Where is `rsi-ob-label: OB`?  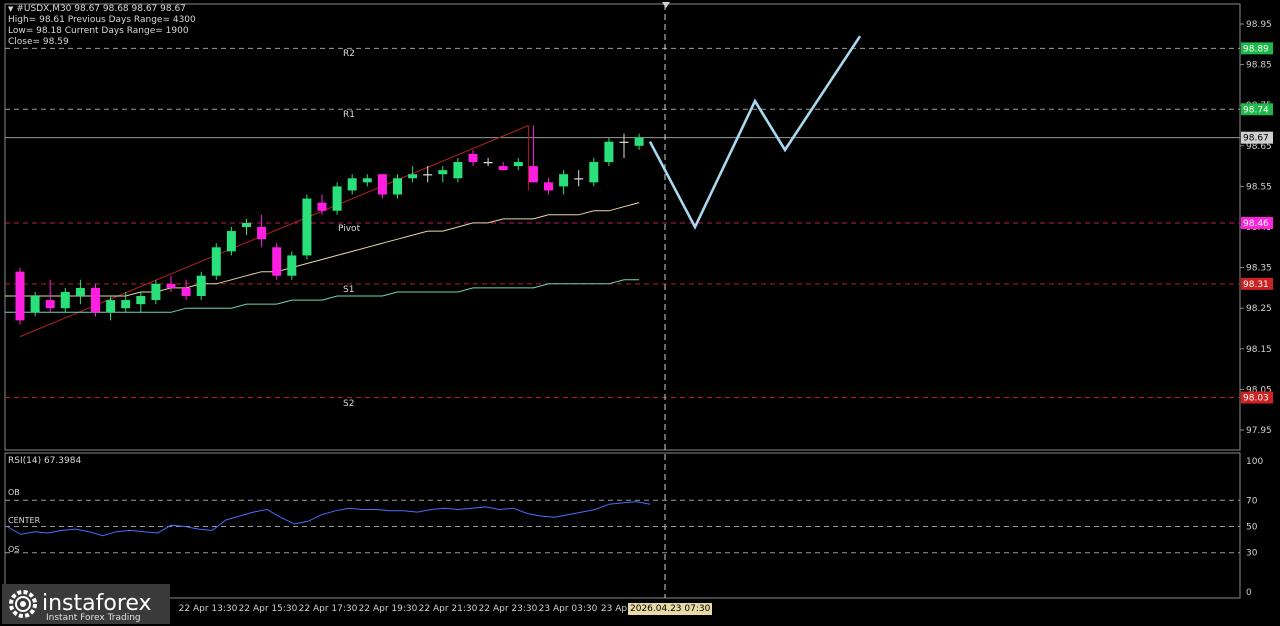 rsi-ob-label: OB is located at coordinates (14, 492).